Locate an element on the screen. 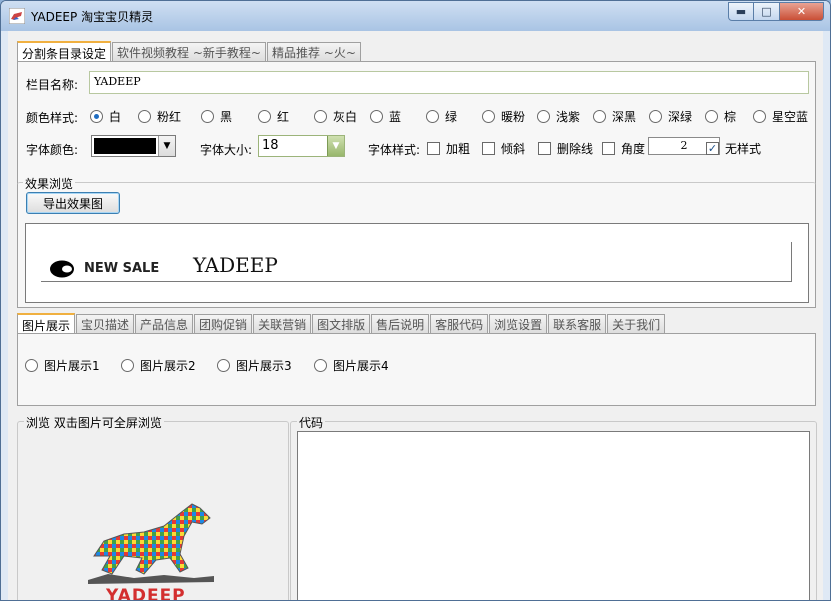 The image size is (831, 601). font-color-picker: ▼ is located at coordinates (133, 146).